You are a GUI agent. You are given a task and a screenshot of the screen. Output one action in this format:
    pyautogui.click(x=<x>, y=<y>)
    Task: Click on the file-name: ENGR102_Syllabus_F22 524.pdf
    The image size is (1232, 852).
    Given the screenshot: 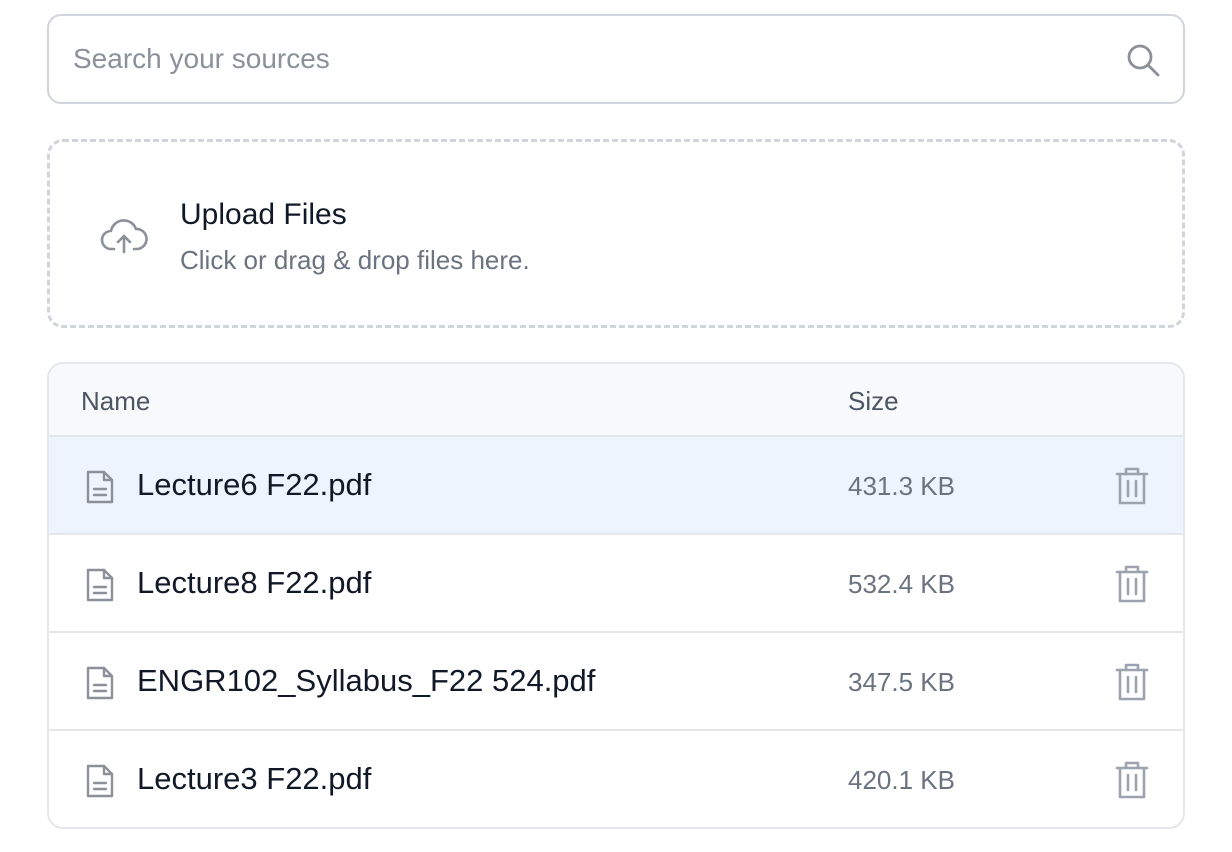 What is the action you would take?
    pyautogui.click(x=366, y=680)
    